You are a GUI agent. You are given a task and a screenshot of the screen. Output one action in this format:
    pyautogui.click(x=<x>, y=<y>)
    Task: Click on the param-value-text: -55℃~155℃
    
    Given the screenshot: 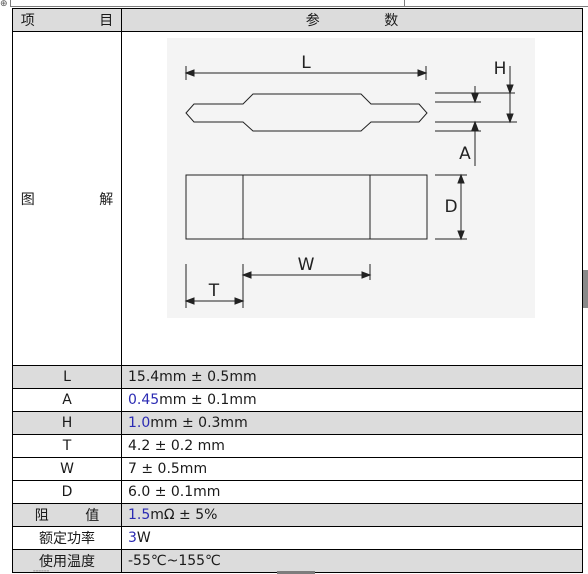 What is the action you would take?
    pyautogui.click(x=174, y=561)
    